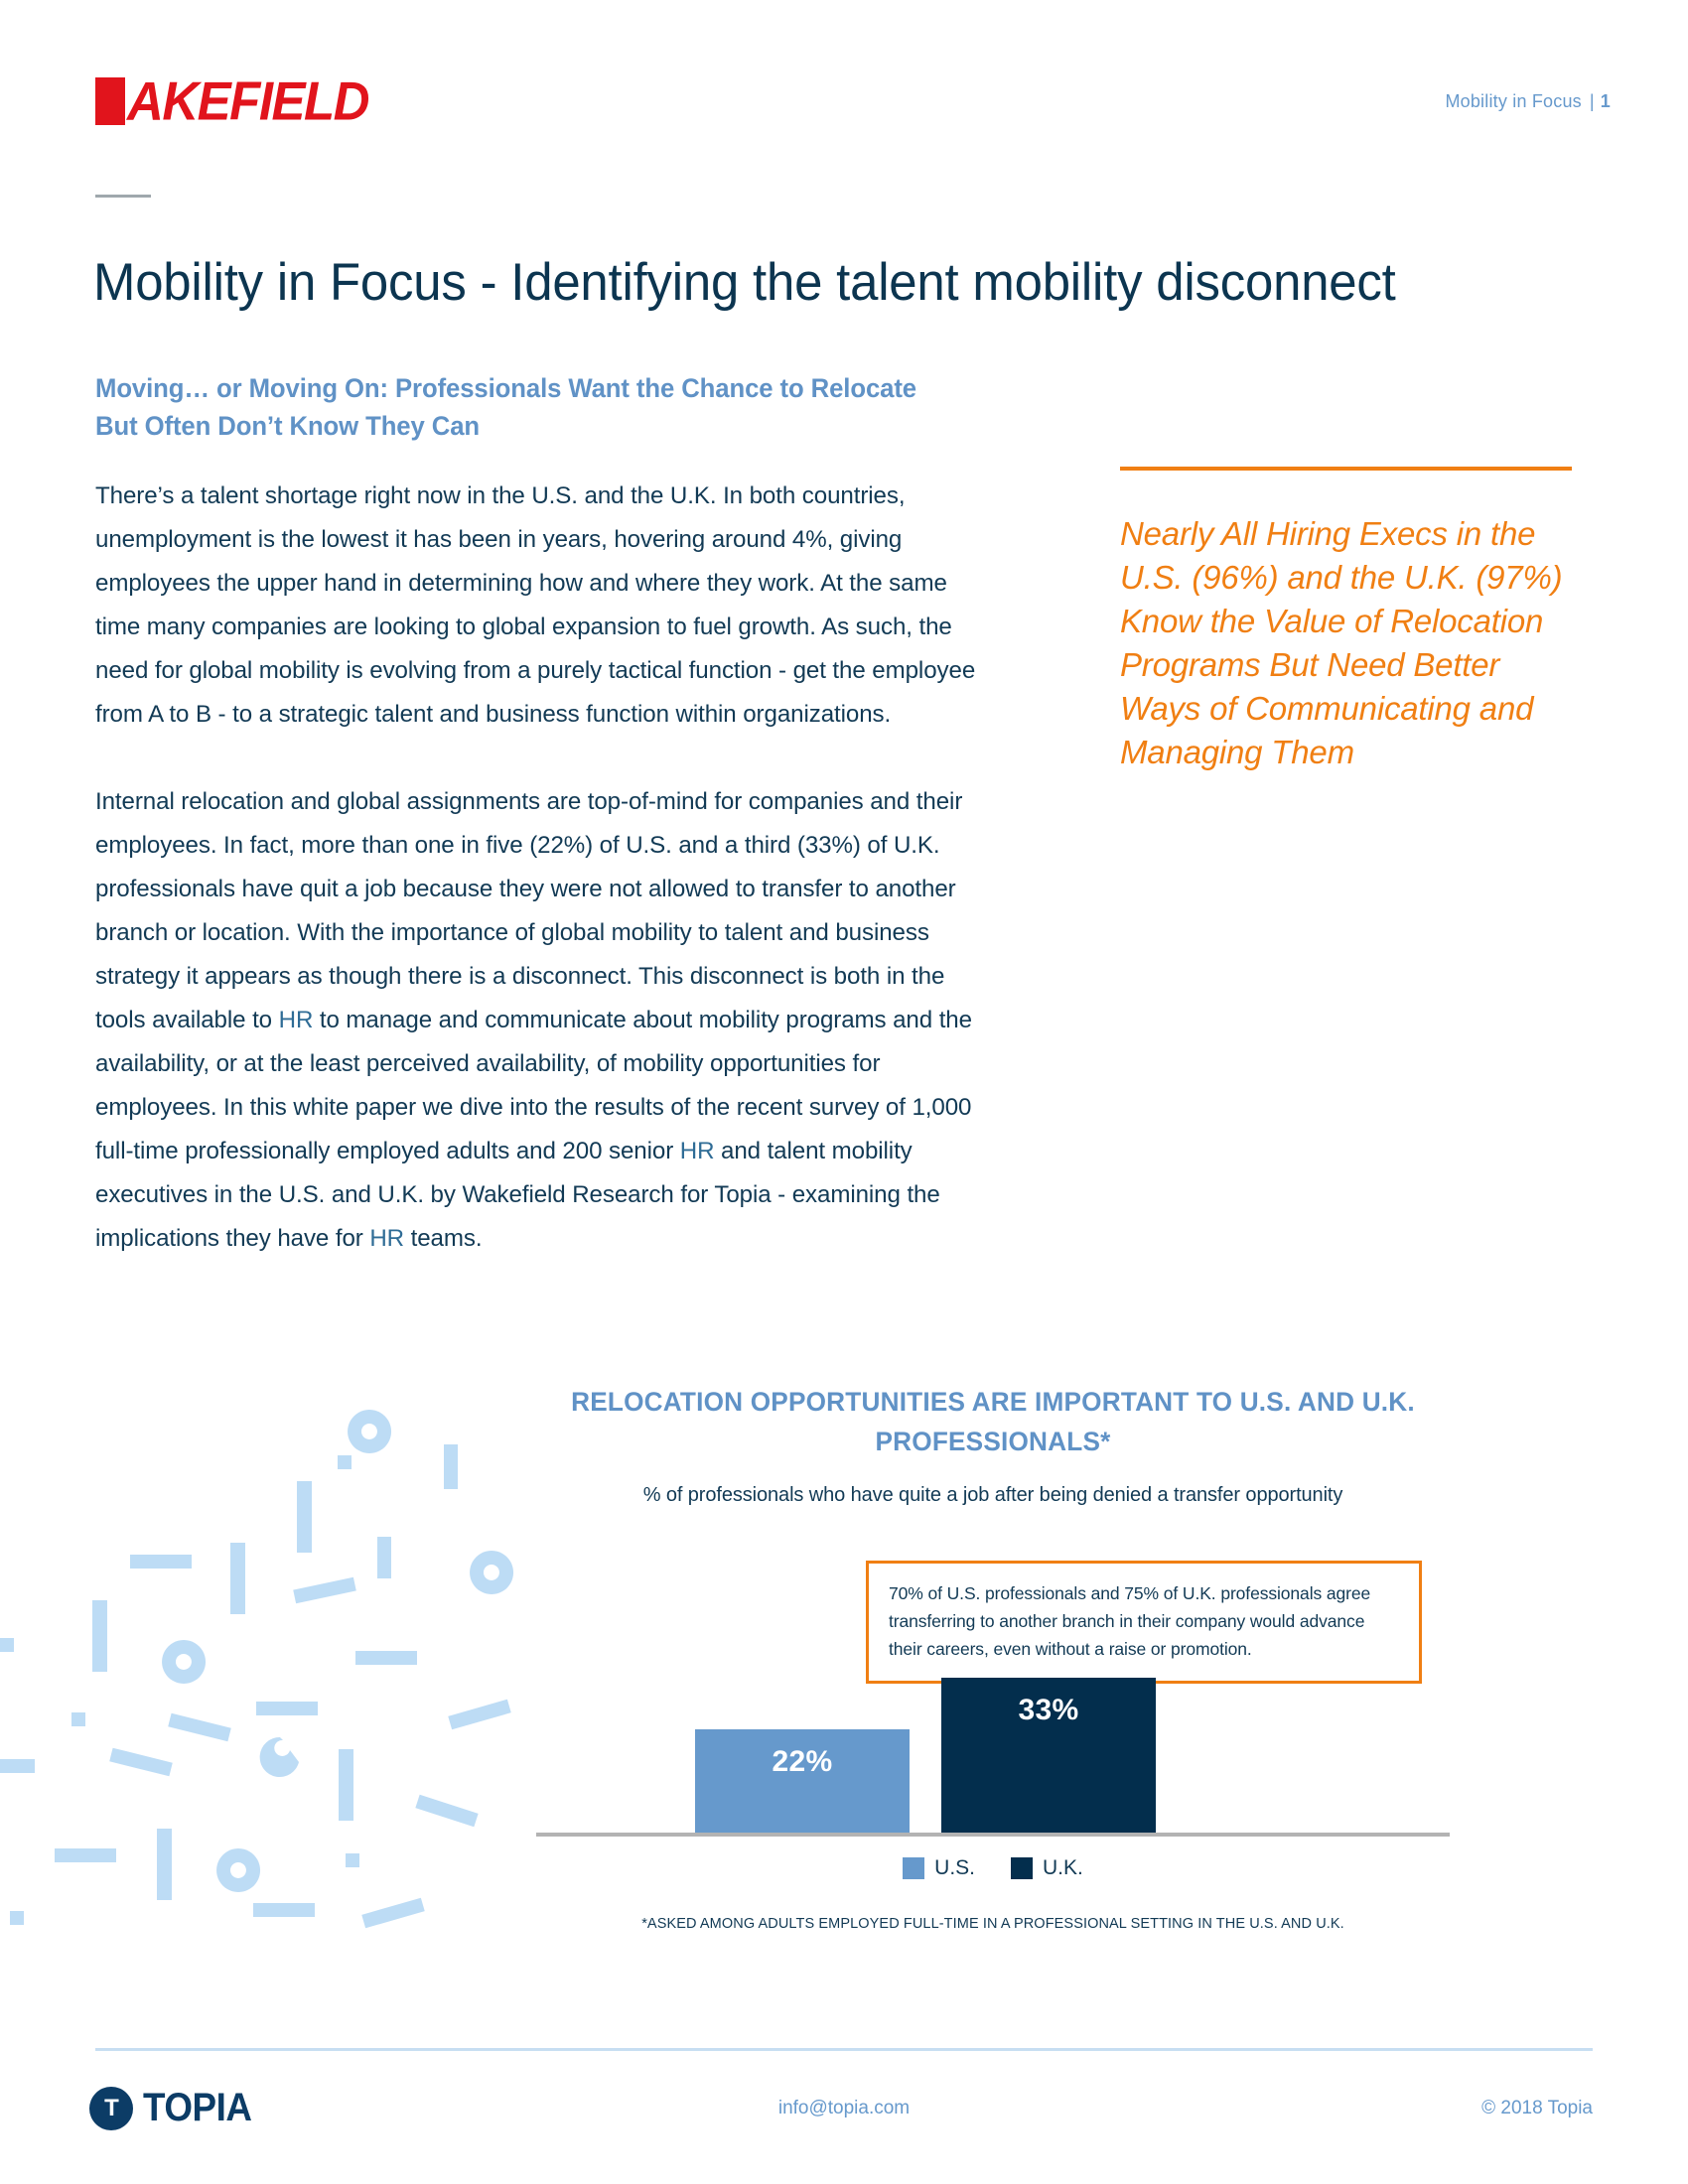  What do you see at coordinates (443, 1238) in the screenshot?
I see `paragraph-2-segment-4: teams.` at bounding box center [443, 1238].